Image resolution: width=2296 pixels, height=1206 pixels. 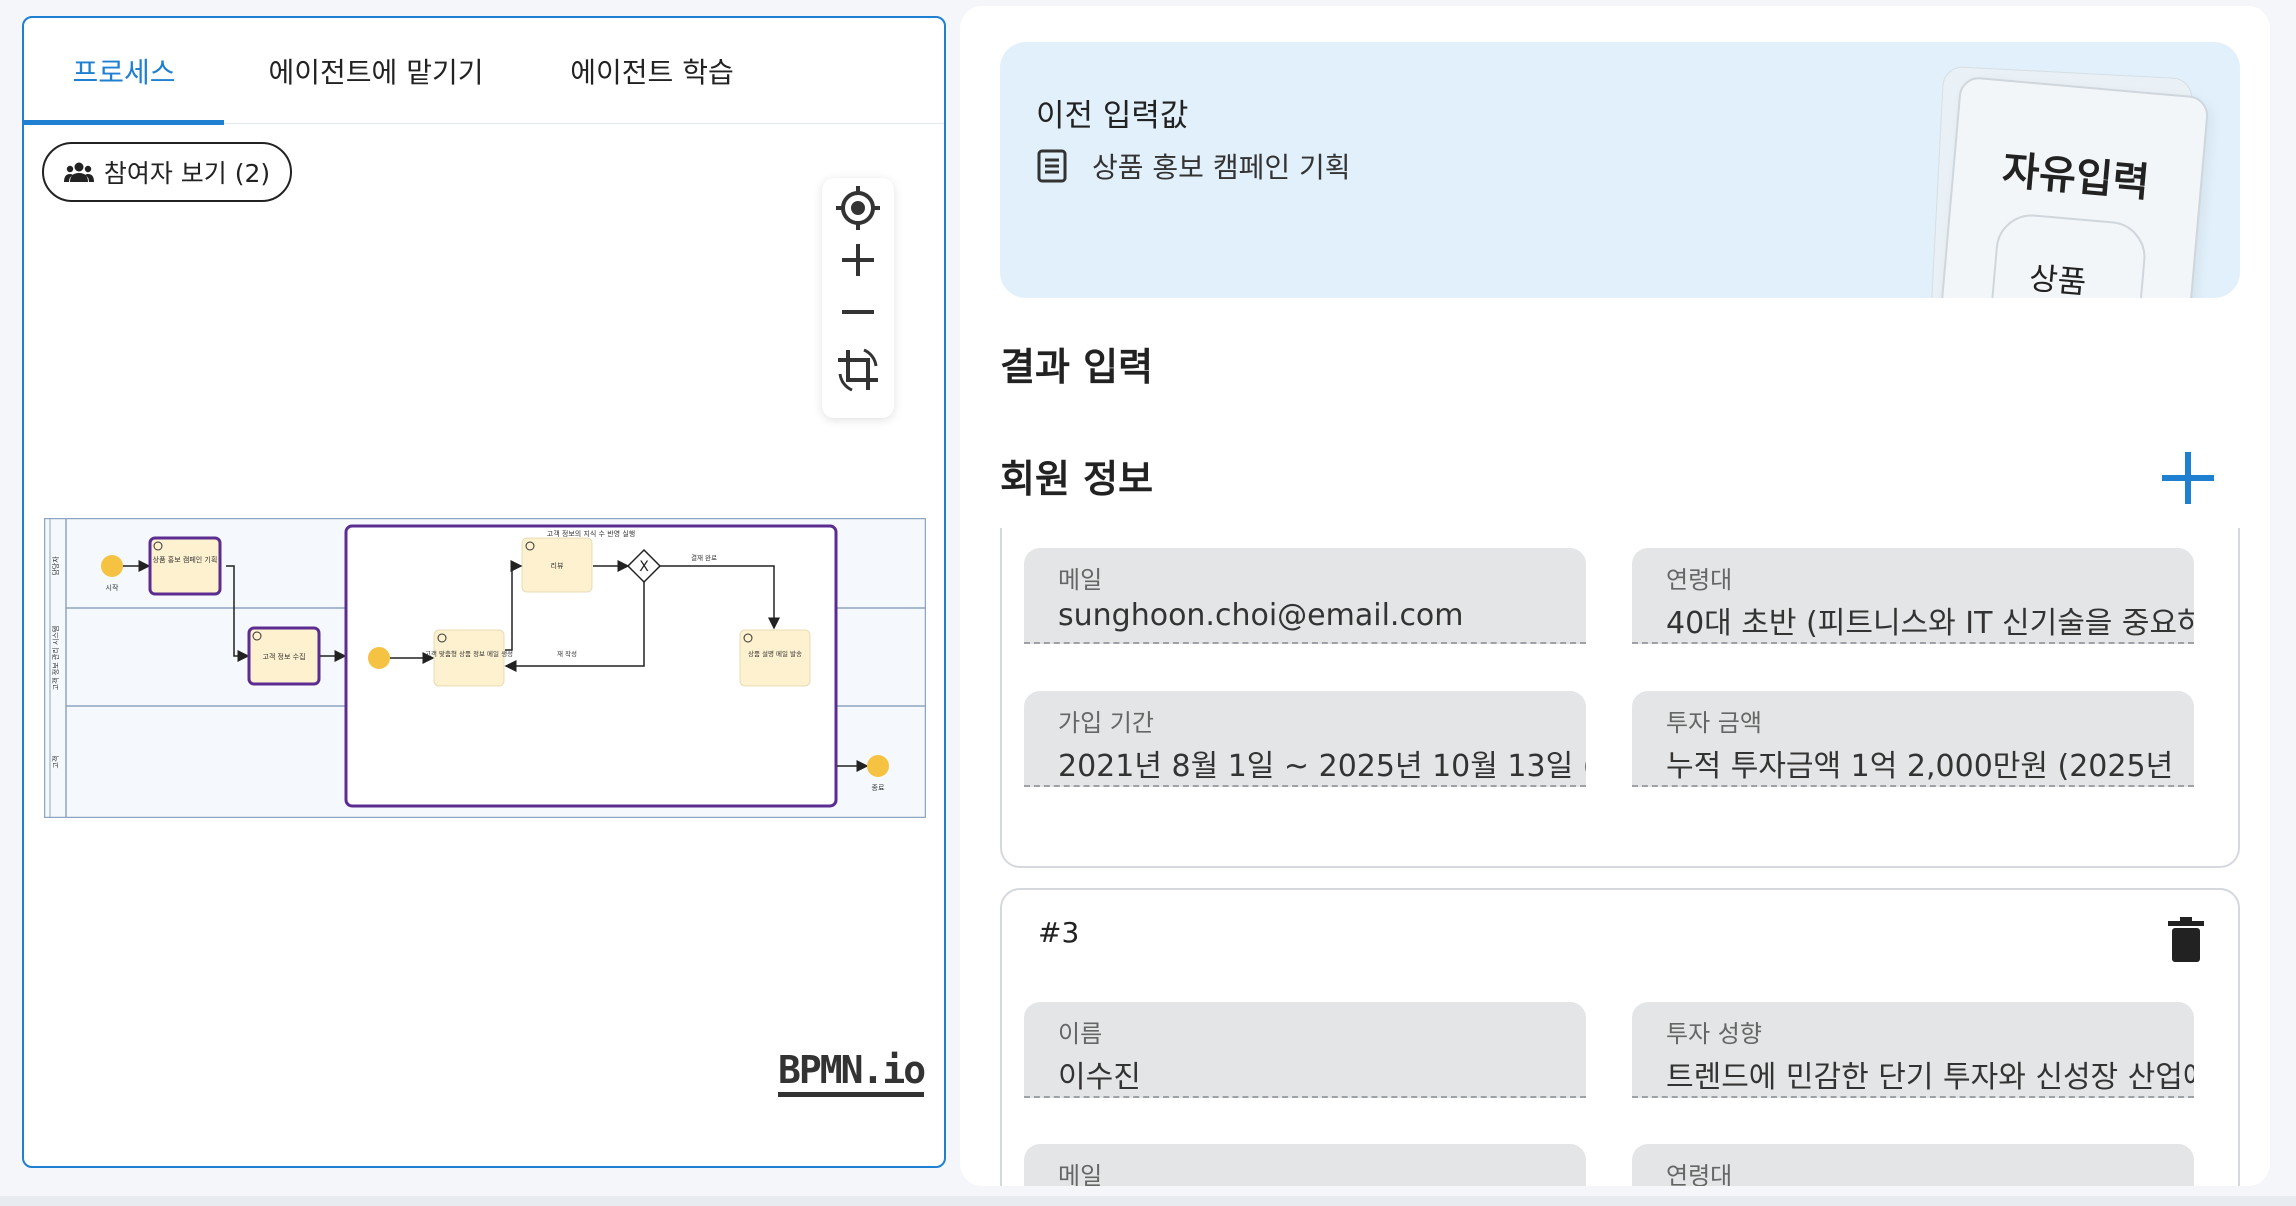 What do you see at coordinates (1305, 1165) in the screenshot?
I see `email-field: 메일` at bounding box center [1305, 1165].